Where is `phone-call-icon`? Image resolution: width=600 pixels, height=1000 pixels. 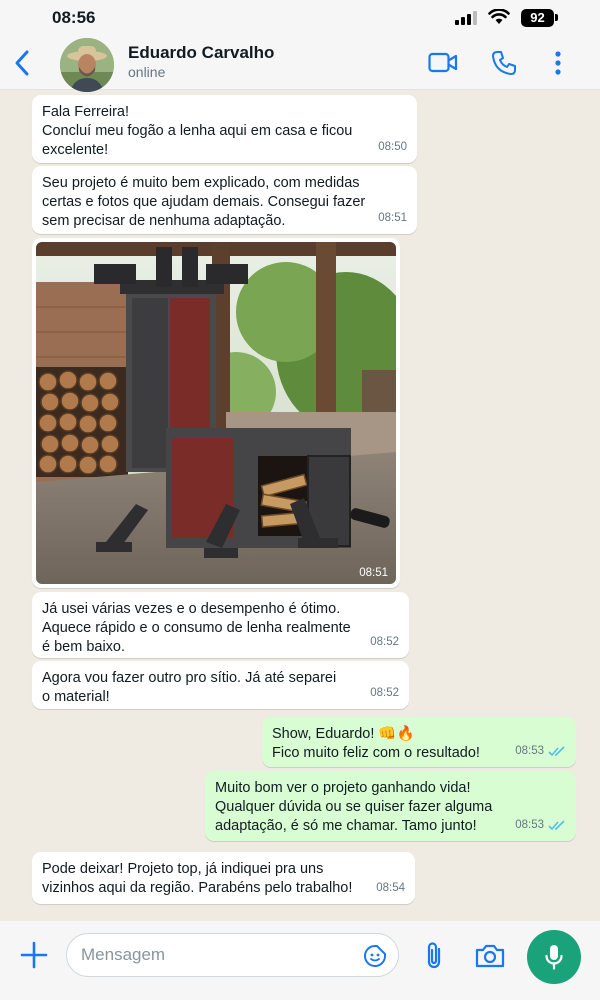 phone-call-icon is located at coordinates (504, 63).